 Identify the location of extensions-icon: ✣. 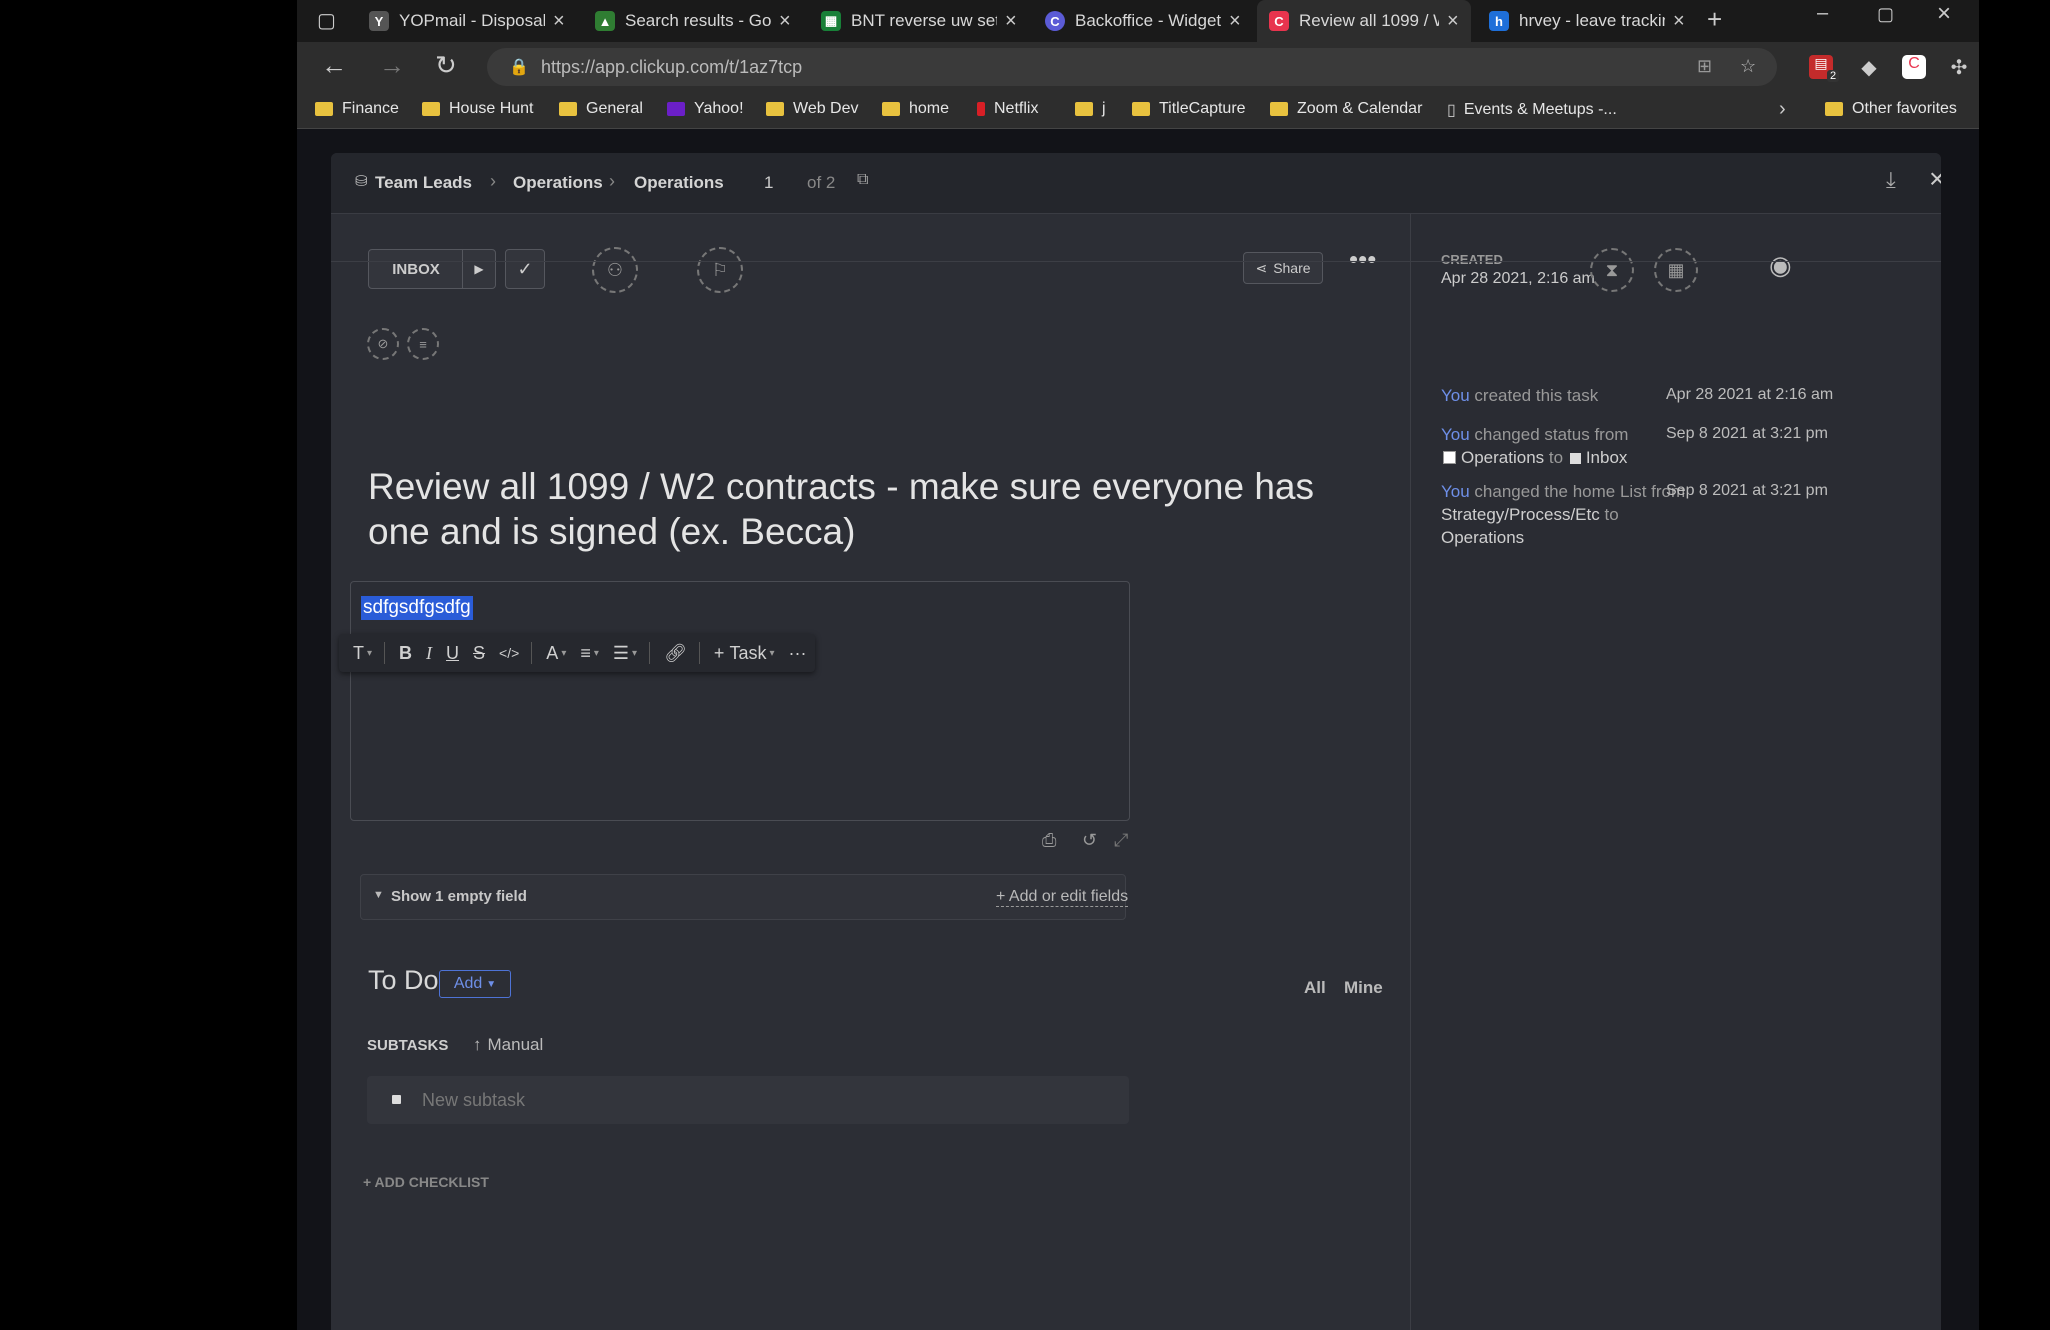
(1959, 67).